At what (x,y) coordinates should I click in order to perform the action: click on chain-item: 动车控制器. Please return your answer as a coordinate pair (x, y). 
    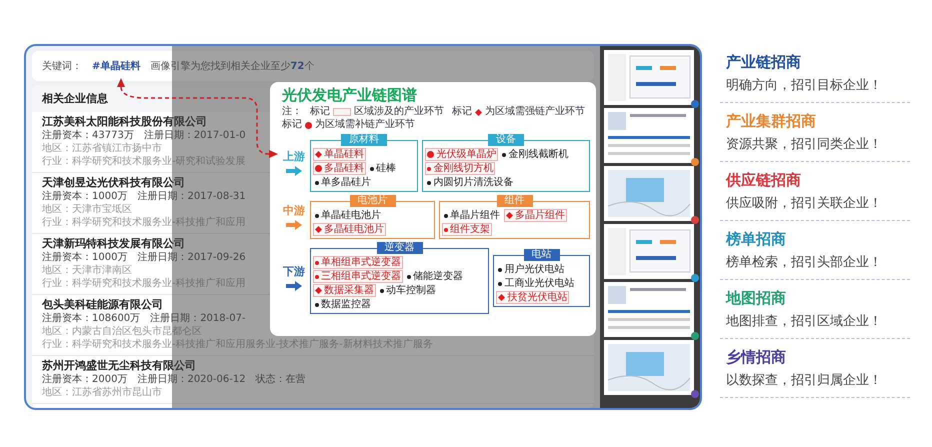
    Looking at the image, I should click on (408, 290).